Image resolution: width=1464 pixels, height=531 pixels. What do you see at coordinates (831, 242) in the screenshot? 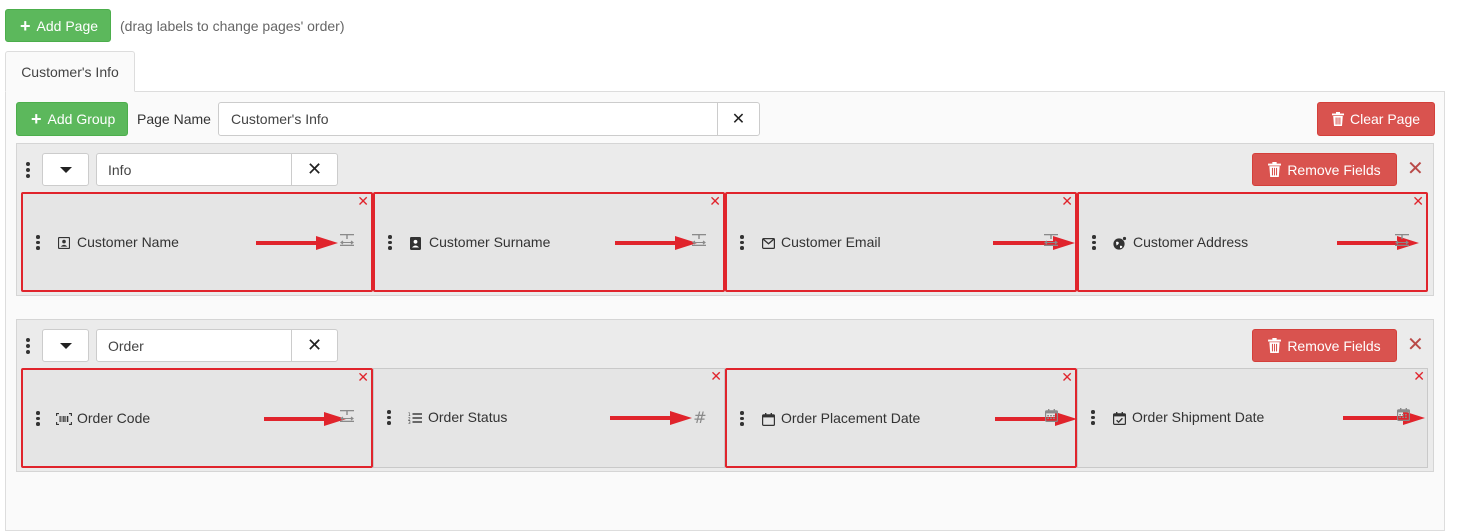
I see `field-label: Customer Email` at bounding box center [831, 242].